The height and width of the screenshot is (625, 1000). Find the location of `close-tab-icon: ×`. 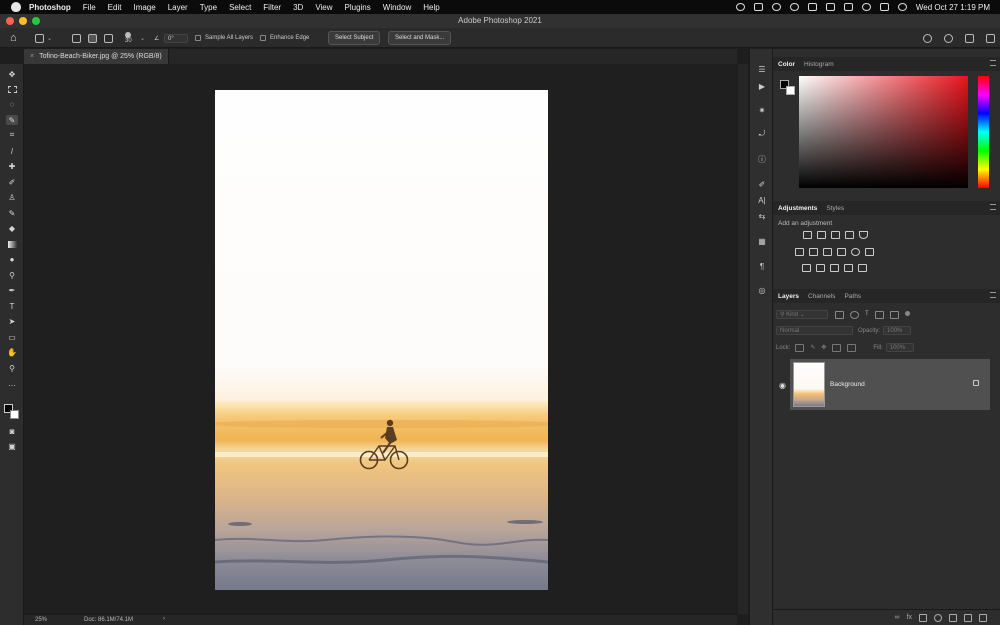

close-tab-icon: × is located at coordinates (32, 56).